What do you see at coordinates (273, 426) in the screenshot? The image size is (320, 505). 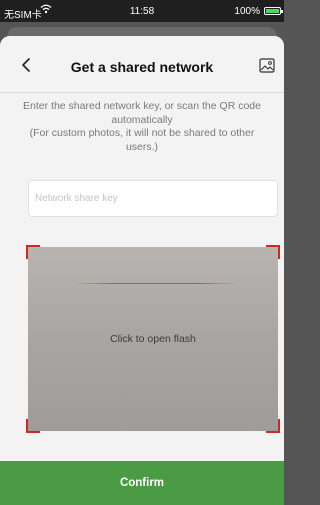 I see `scanner-corner-bottom-right` at bounding box center [273, 426].